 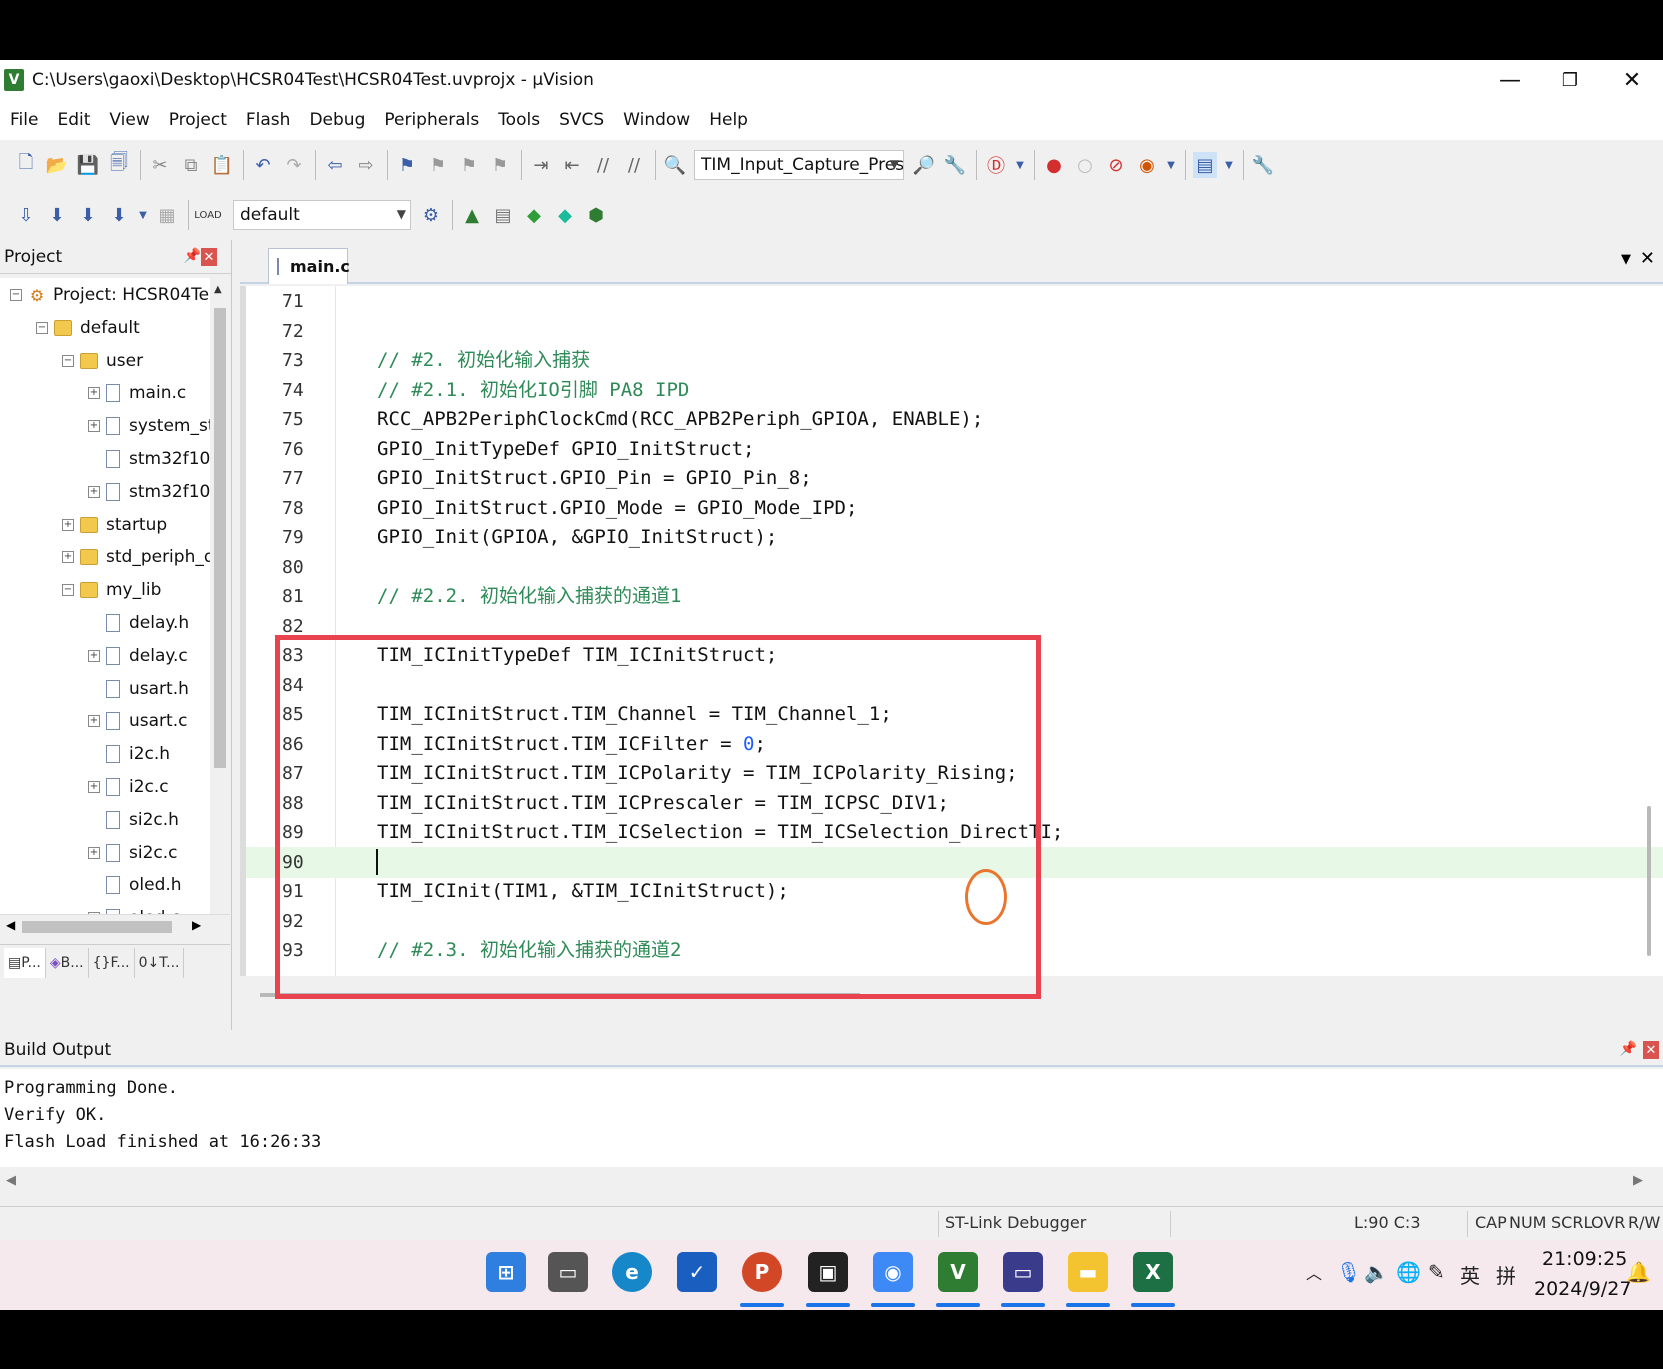 What do you see at coordinates (88, 215) in the screenshot?
I see `rebuild-icon: ⬇` at bounding box center [88, 215].